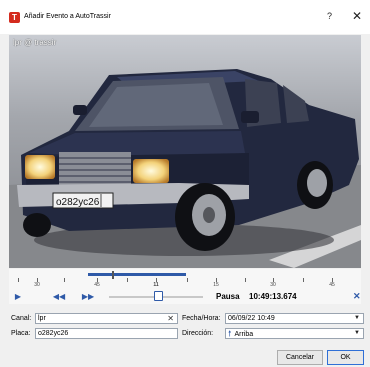  Describe the element at coordinates (345, 357) in the screenshot. I see `ok-button: OK` at that location.